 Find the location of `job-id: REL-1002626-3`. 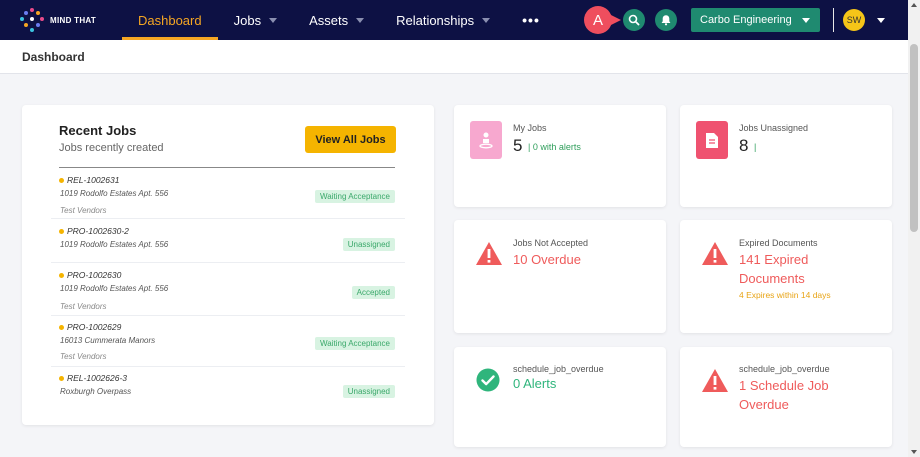

job-id: REL-1002626-3 is located at coordinates (93, 378).